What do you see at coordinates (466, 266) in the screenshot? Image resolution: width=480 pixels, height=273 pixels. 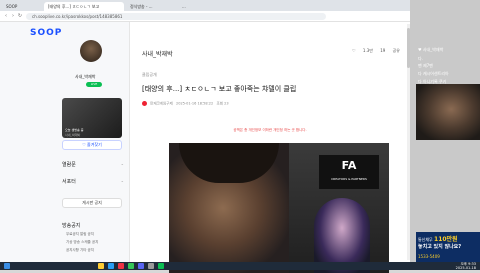 I see `system-clock: 오후 9:33 2025-01-18` at bounding box center [466, 266].